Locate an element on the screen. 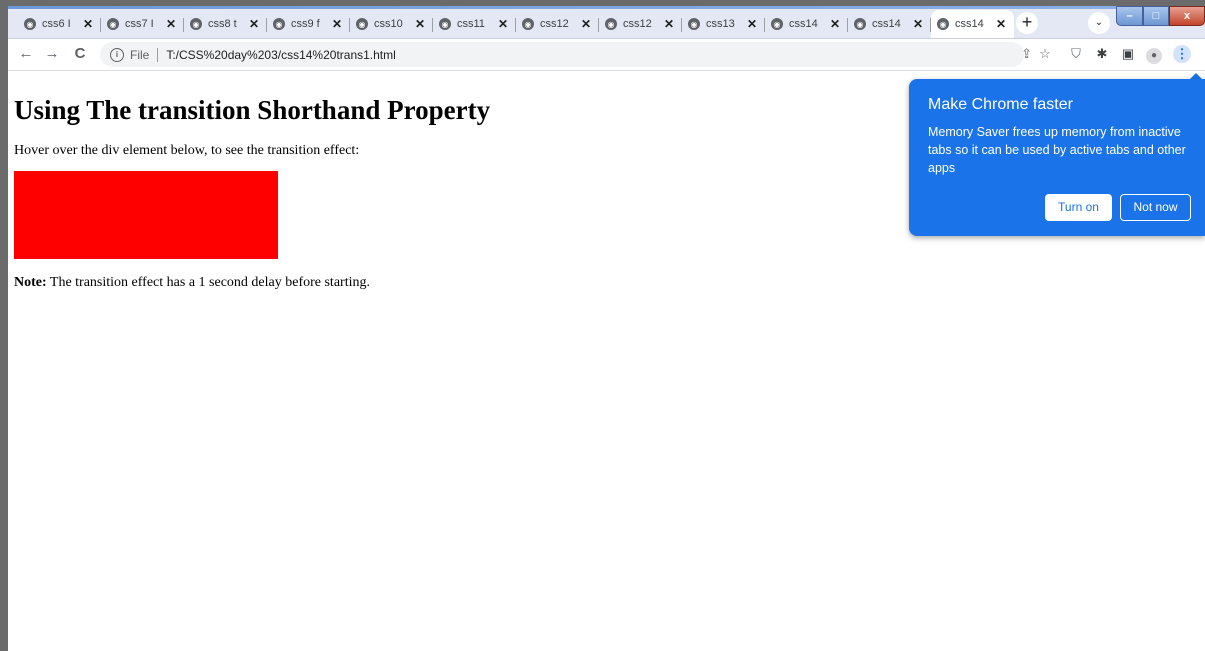  browser-tab: ◉ css8 t ✕ is located at coordinates (225, 24).